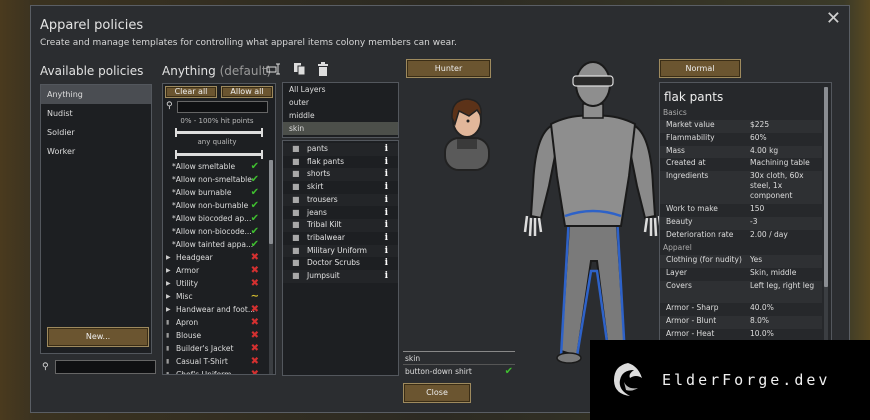 Image resolution: width=870 pixels, height=420 pixels. I want to click on filter-row: *Allow non-biocode... ✔, so click(215, 231).